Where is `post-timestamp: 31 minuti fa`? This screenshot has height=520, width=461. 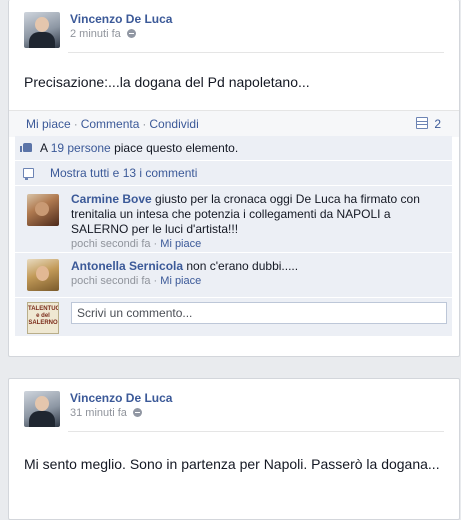 post-timestamp: 31 minuti fa is located at coordinates (106, 413).